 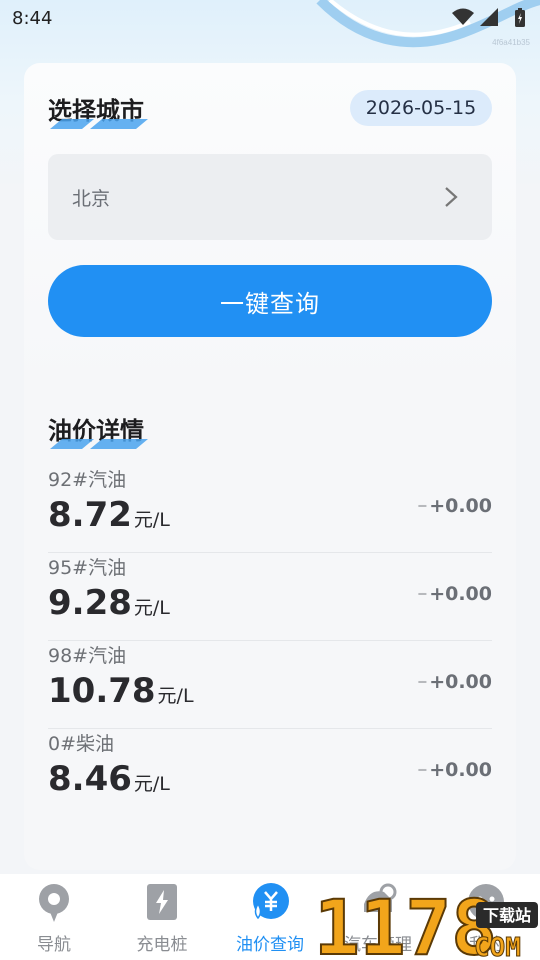 I want to click on fuel-price: 8.46 元/L, so click(x=109, y=779).